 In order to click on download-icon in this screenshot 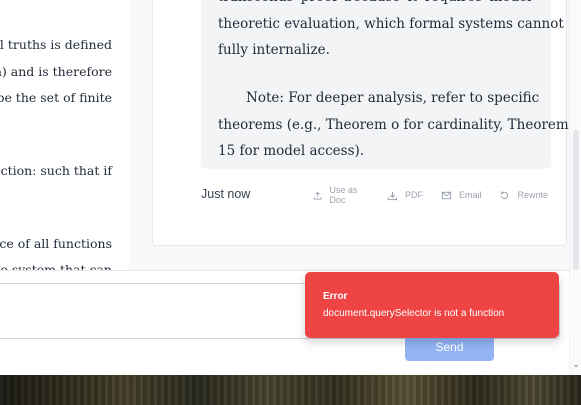, I will do `click(392, 195)`.